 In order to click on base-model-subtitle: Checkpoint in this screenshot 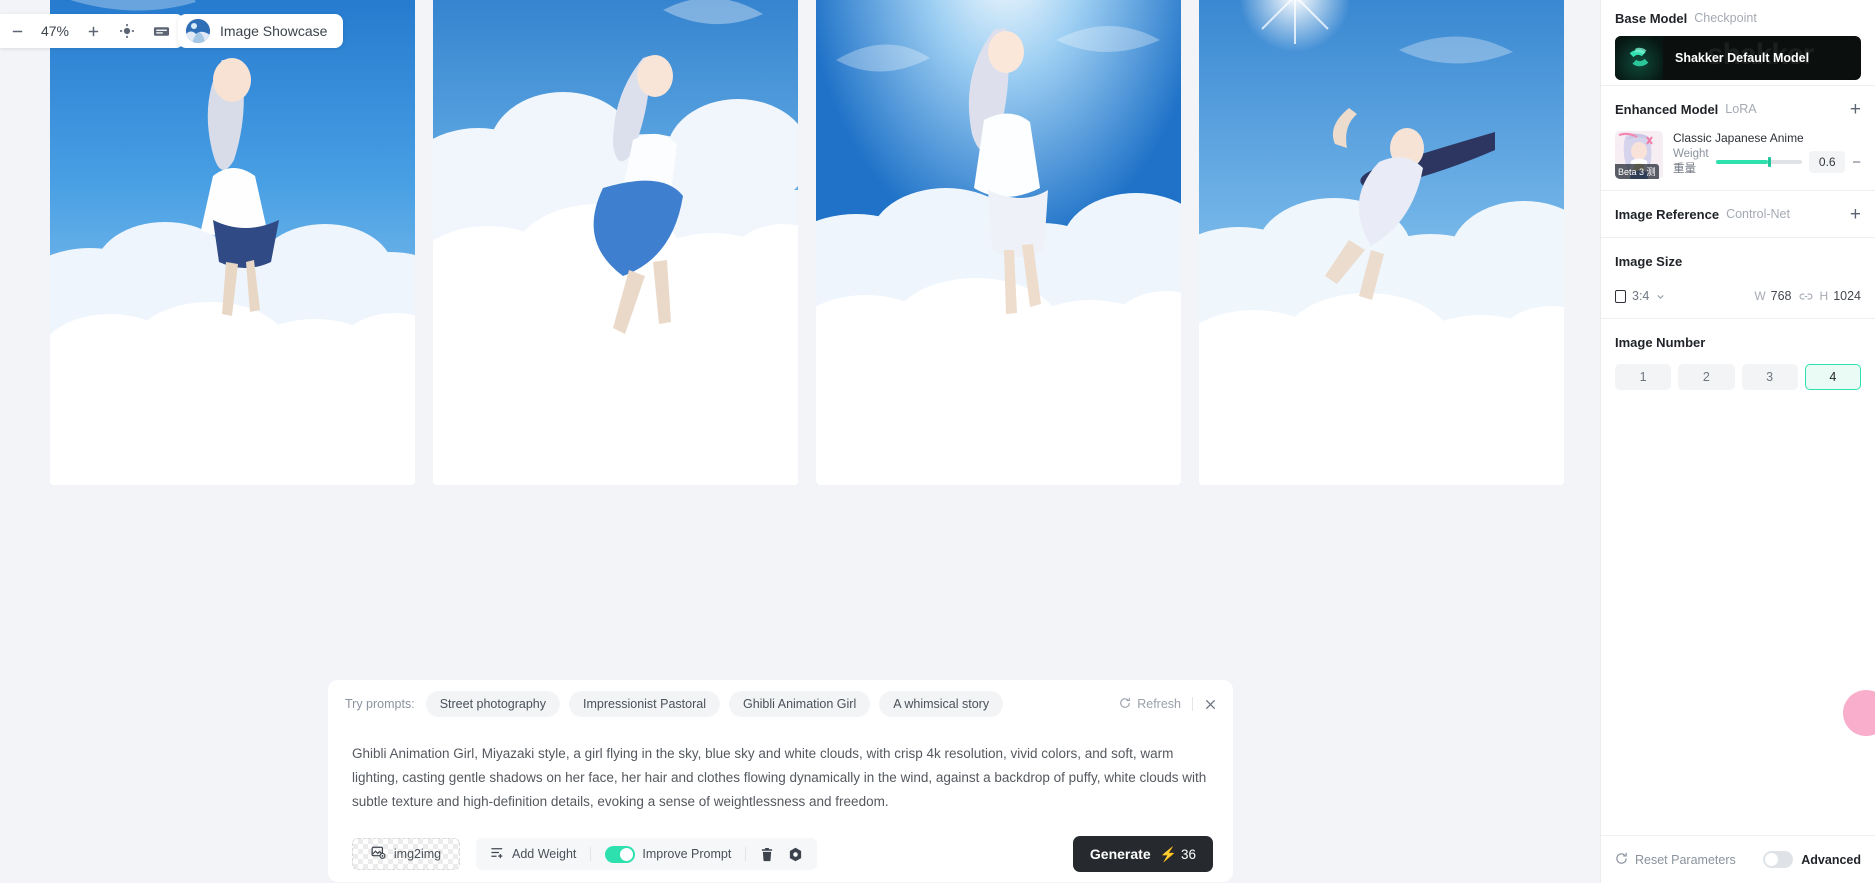, I will do `click(1725, 18)`.